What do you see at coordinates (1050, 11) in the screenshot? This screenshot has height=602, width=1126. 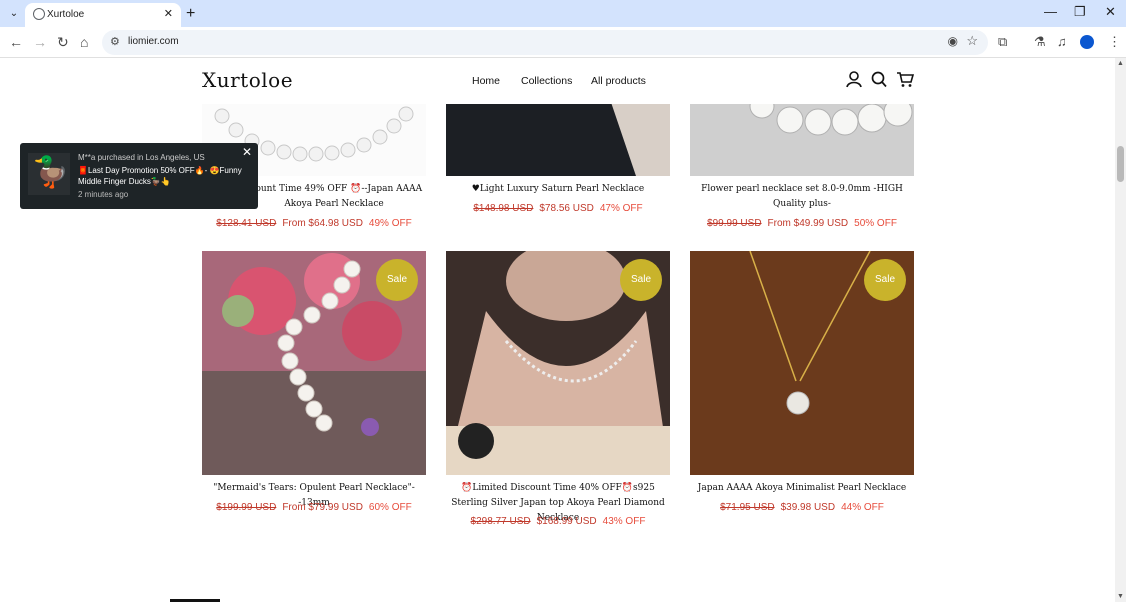 I see `minimize-icon: —` at bounding box center [1050, 11].